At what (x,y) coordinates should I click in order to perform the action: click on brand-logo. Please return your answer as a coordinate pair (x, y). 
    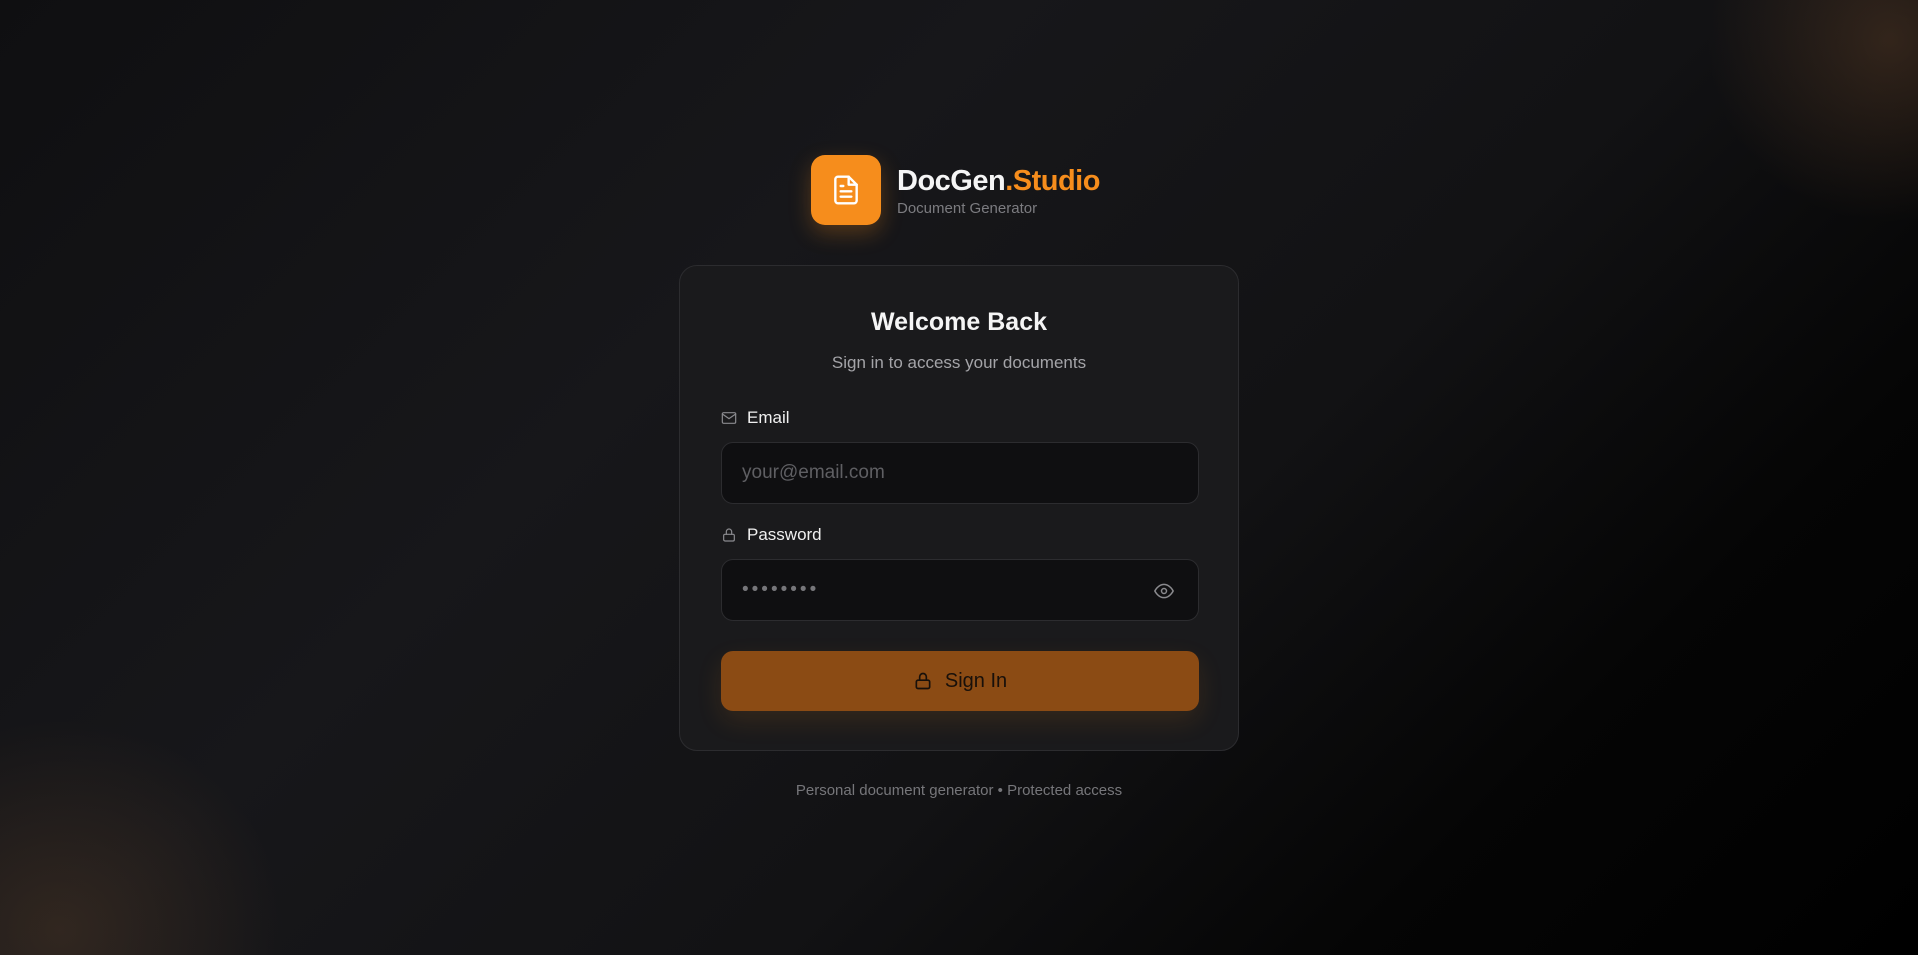
    Looking at the image, I should click on (846, 190).